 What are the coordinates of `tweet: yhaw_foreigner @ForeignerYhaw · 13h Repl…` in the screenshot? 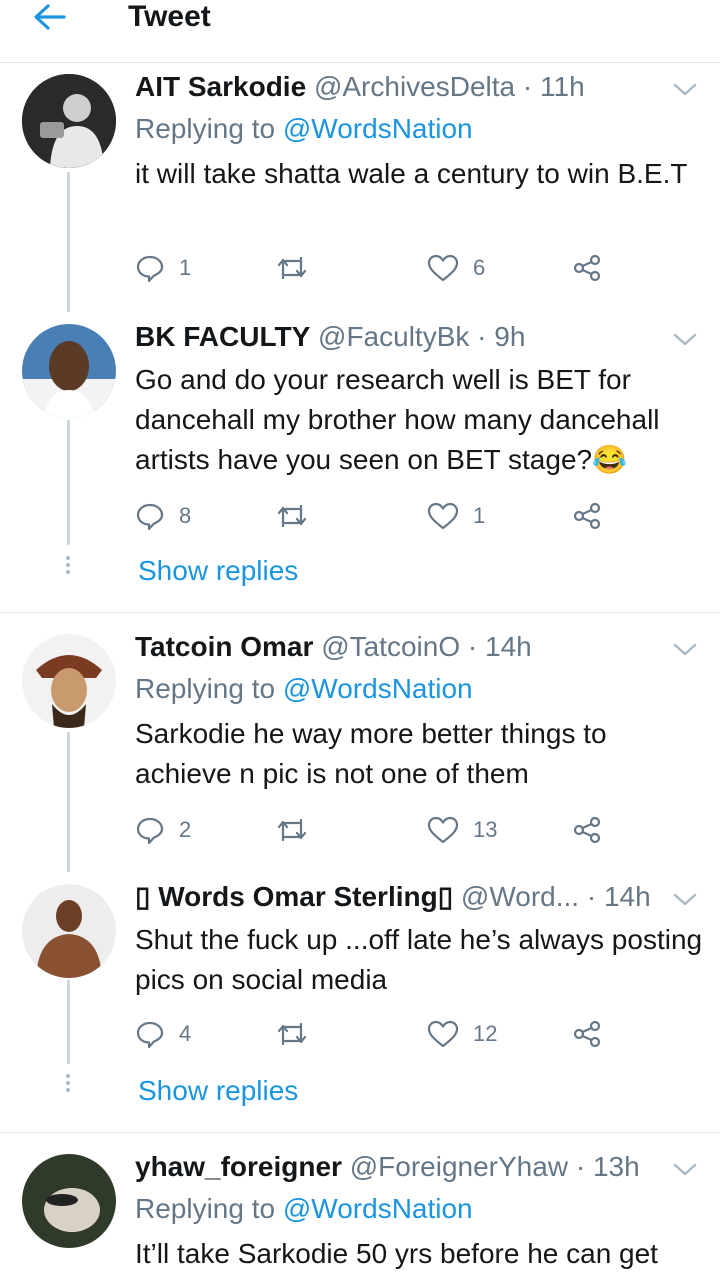 It's located at (360, 1211).